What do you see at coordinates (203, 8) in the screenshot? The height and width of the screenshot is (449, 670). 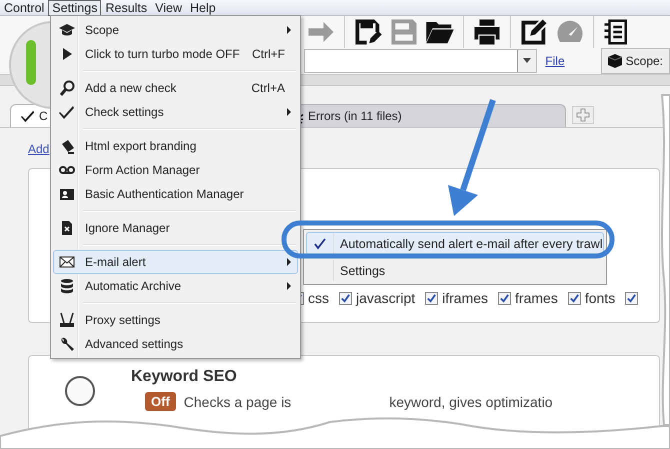 I see `menu-bar-item: Help` at bounding box center [203, 8].